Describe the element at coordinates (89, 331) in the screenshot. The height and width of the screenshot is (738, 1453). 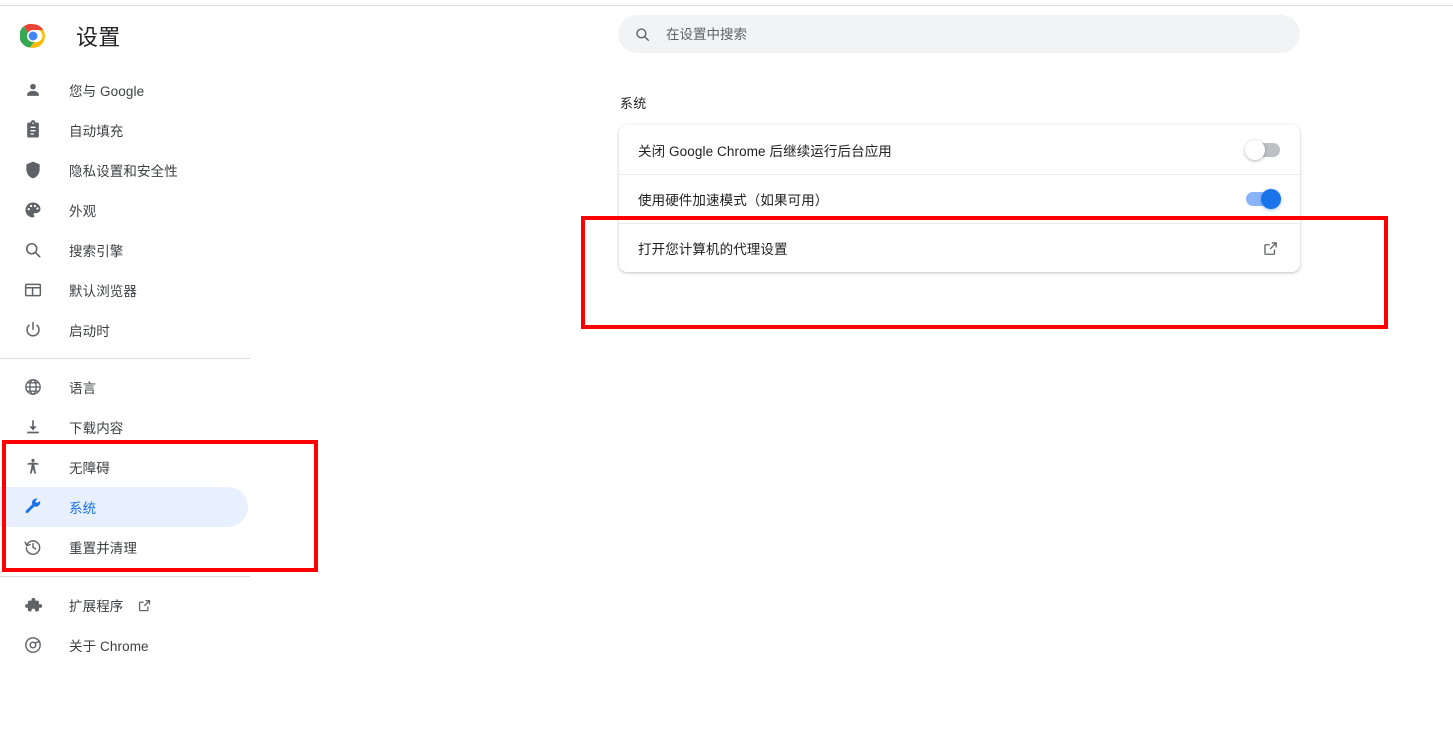
I see `sidebar-item-label: 启动时` at that location.